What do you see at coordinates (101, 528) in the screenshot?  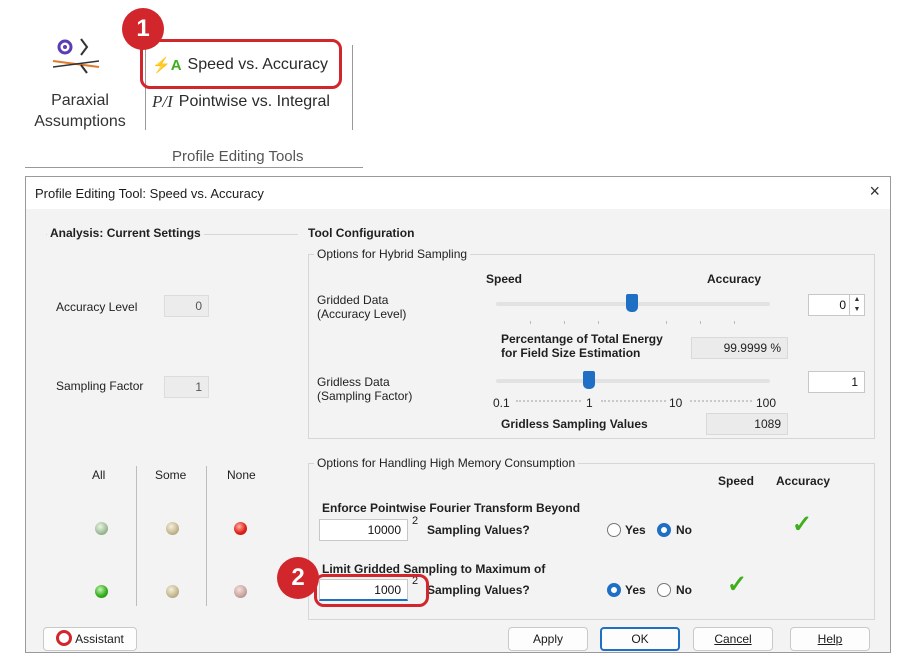 I see `led-all-row1` at bounding box center [101, 528].